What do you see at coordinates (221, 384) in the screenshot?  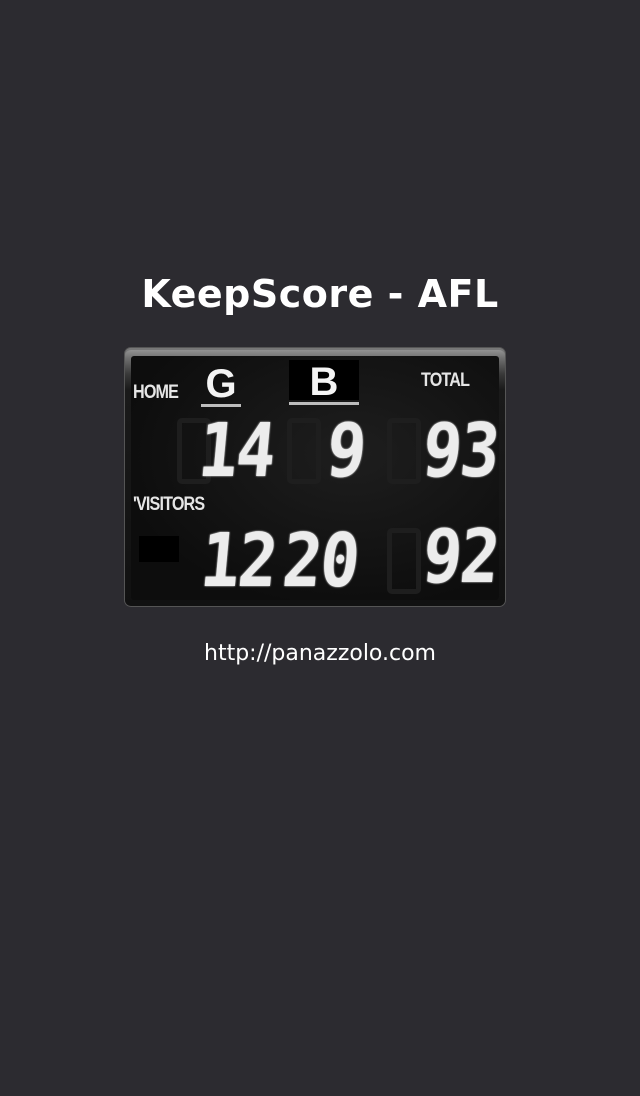 I see `goals-header: G` at bounding box center [221, 384].